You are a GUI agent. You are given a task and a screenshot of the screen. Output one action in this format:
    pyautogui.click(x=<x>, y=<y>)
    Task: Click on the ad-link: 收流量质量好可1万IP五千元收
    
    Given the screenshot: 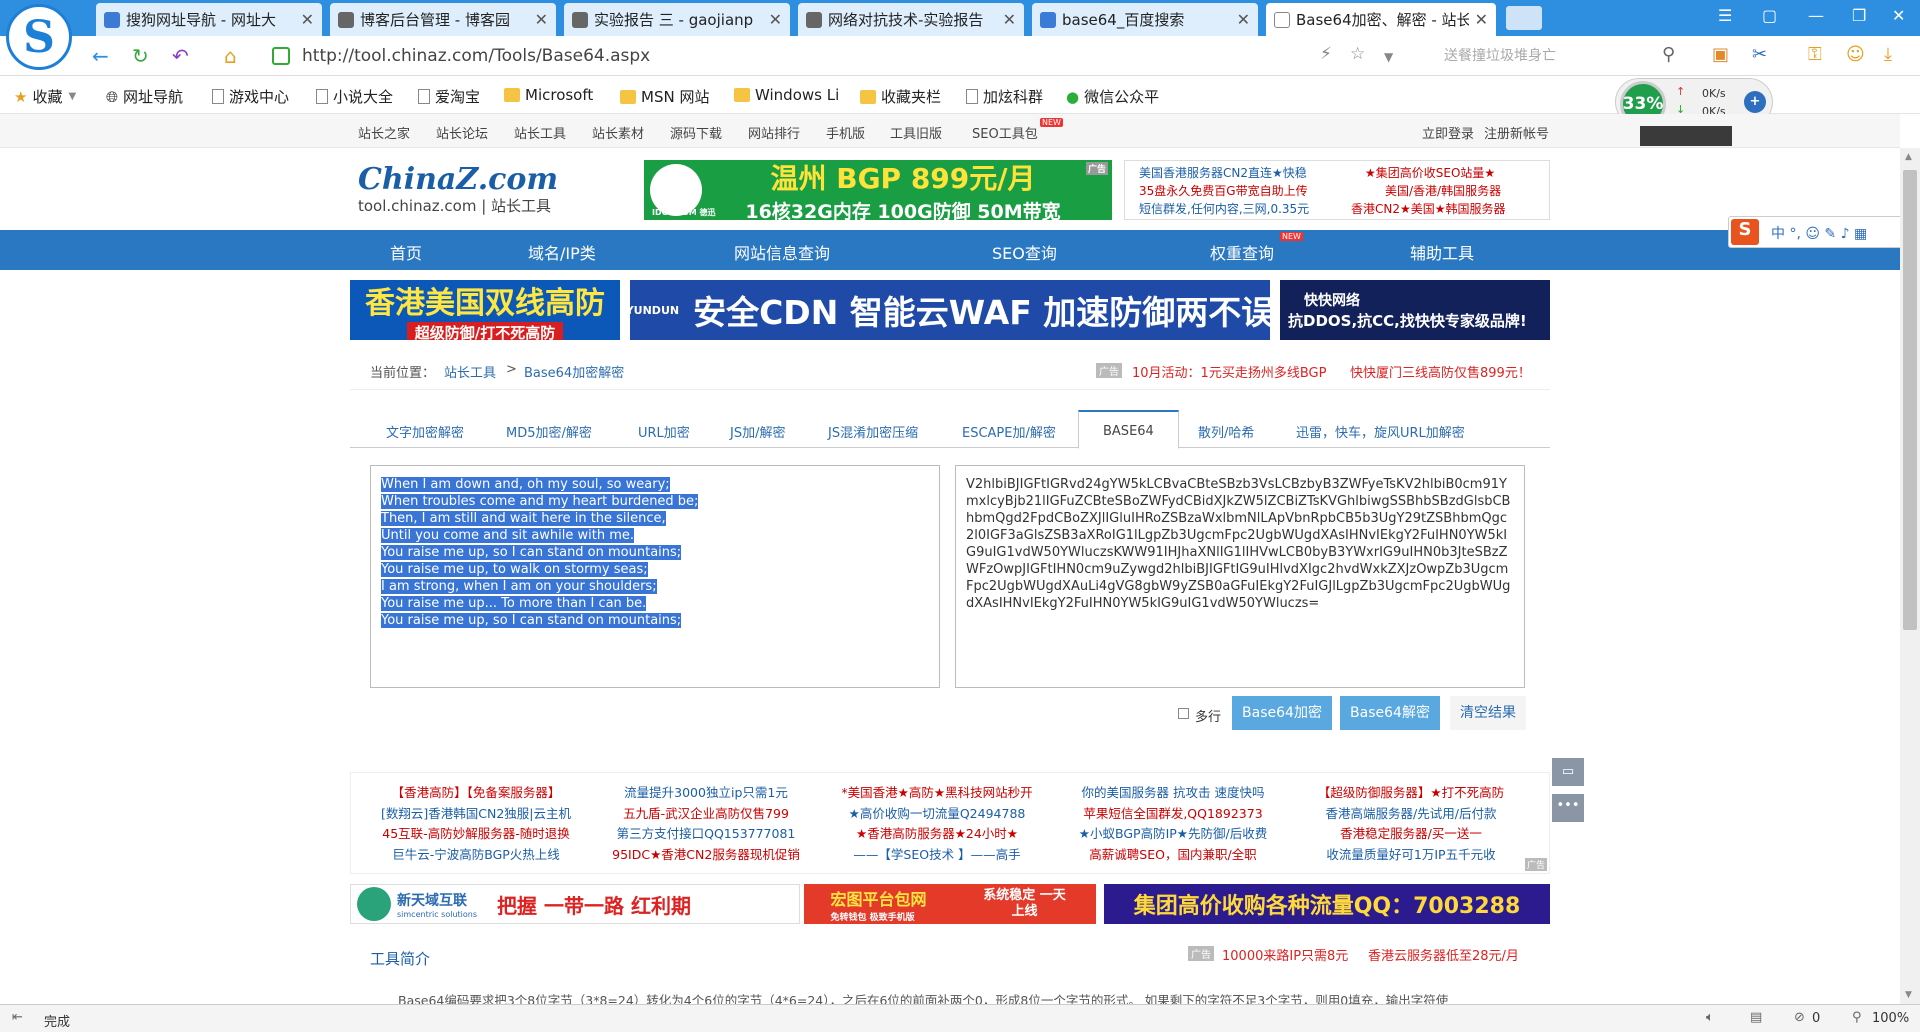 What is the action you would take?
    pyautogui.click(x=1411, y=855)
    